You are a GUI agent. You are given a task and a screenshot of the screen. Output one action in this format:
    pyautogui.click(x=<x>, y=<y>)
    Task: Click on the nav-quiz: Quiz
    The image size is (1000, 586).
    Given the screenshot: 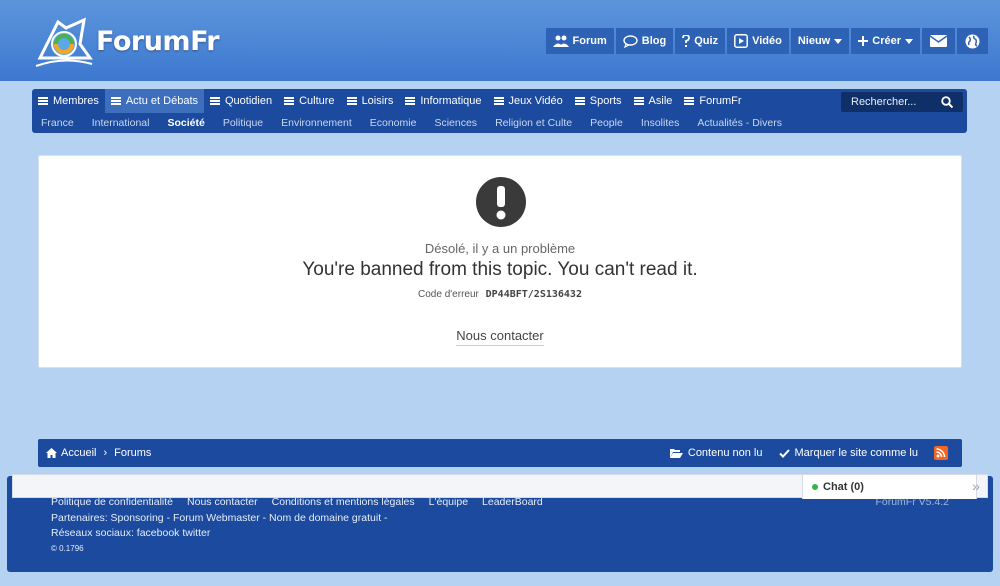 What is the action you would take?
    pyautogui.click(x=700, y=41)
    